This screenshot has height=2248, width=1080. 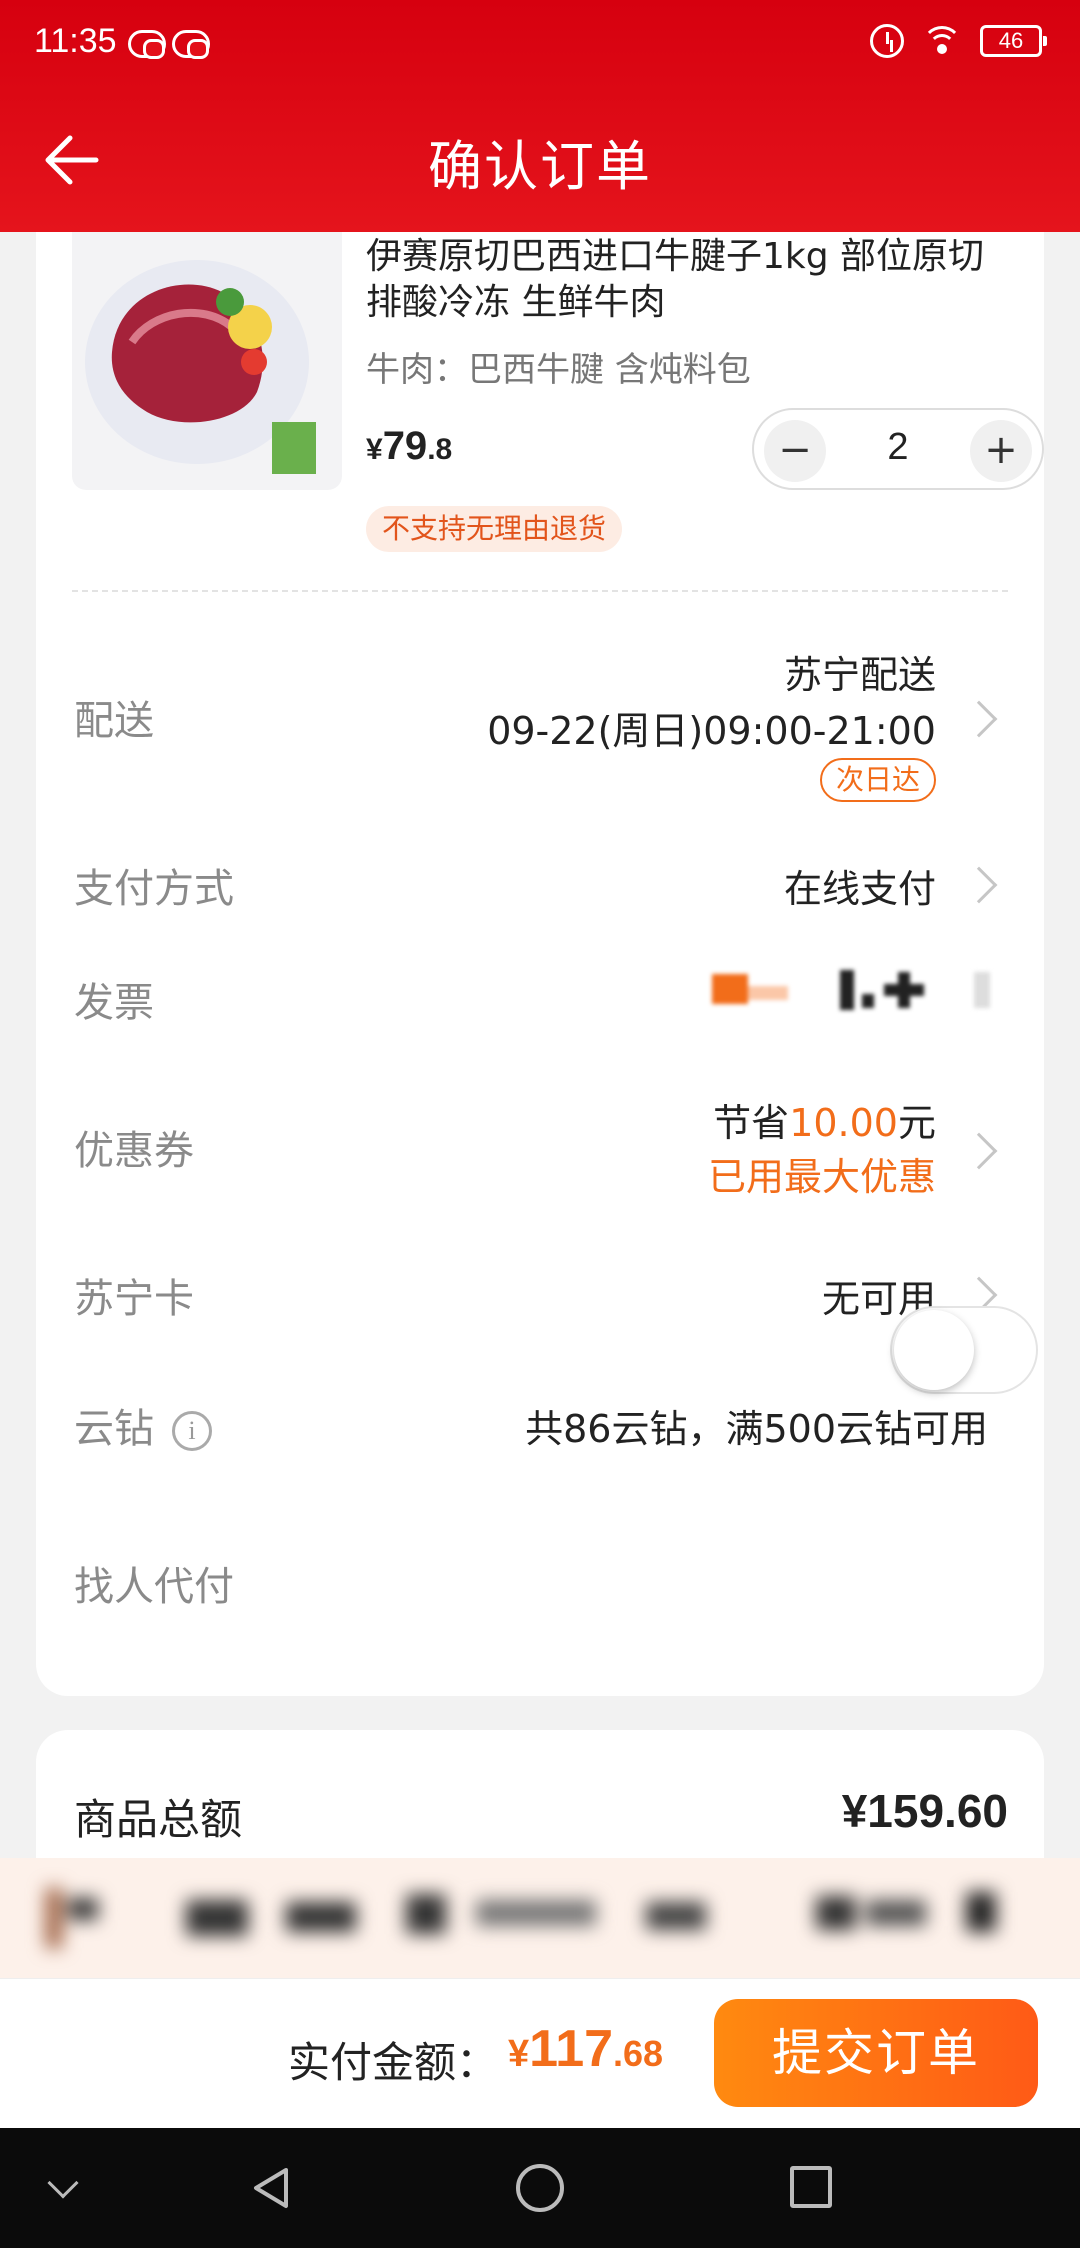 I want to click on nav-recent-apps-icon, so click(x=811, y=2187).